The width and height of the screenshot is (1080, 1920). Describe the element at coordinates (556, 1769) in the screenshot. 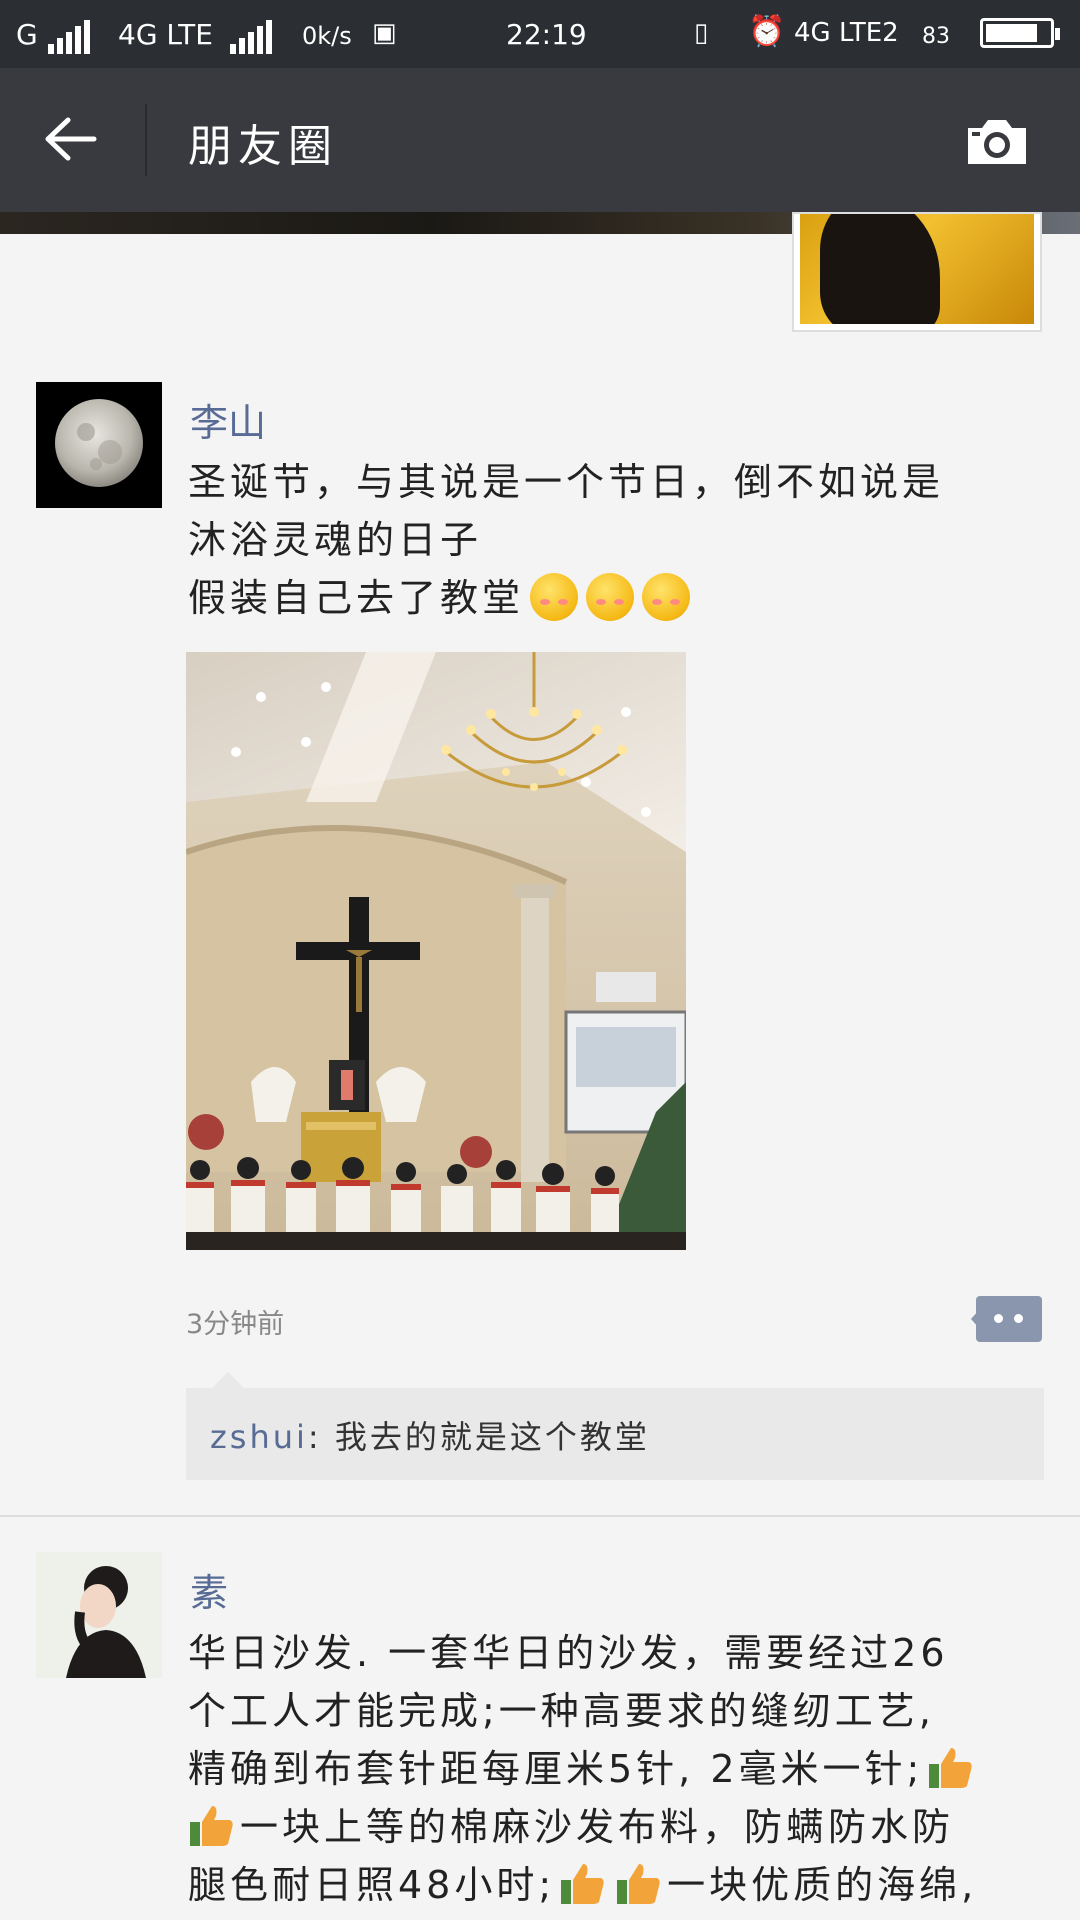

I see `post-text-segment: 精确到布套针距每厘米5针, 2毫米一针;` at that location.